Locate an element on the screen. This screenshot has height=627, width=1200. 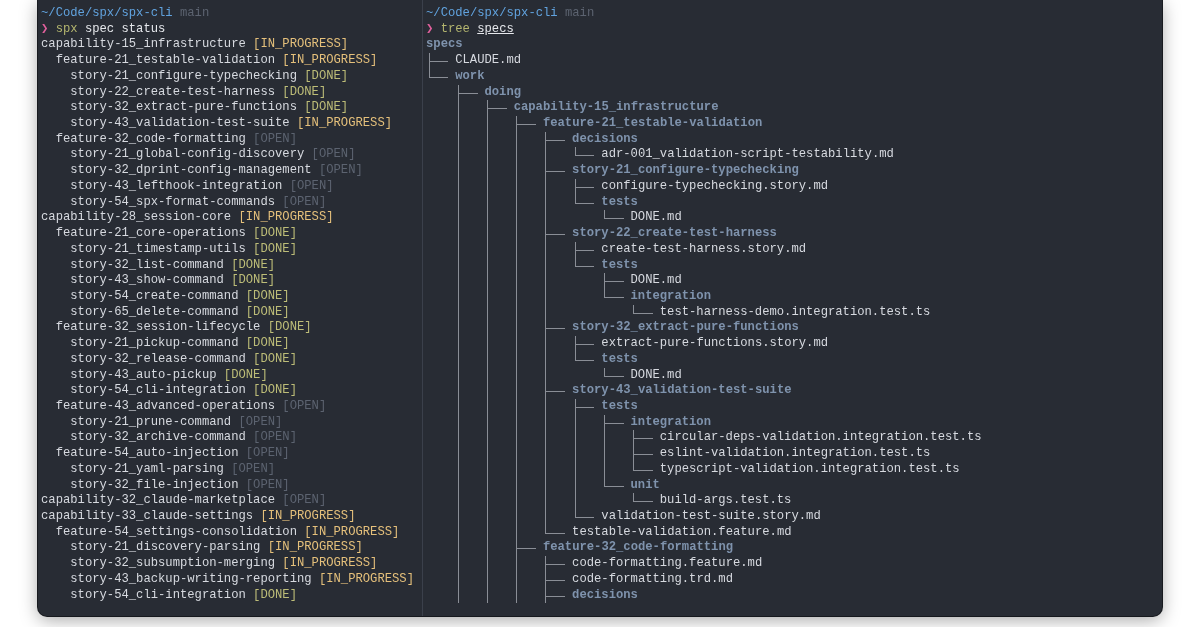
spec-name: story-21_yaml-parsing is located at coordinates (147, 469).